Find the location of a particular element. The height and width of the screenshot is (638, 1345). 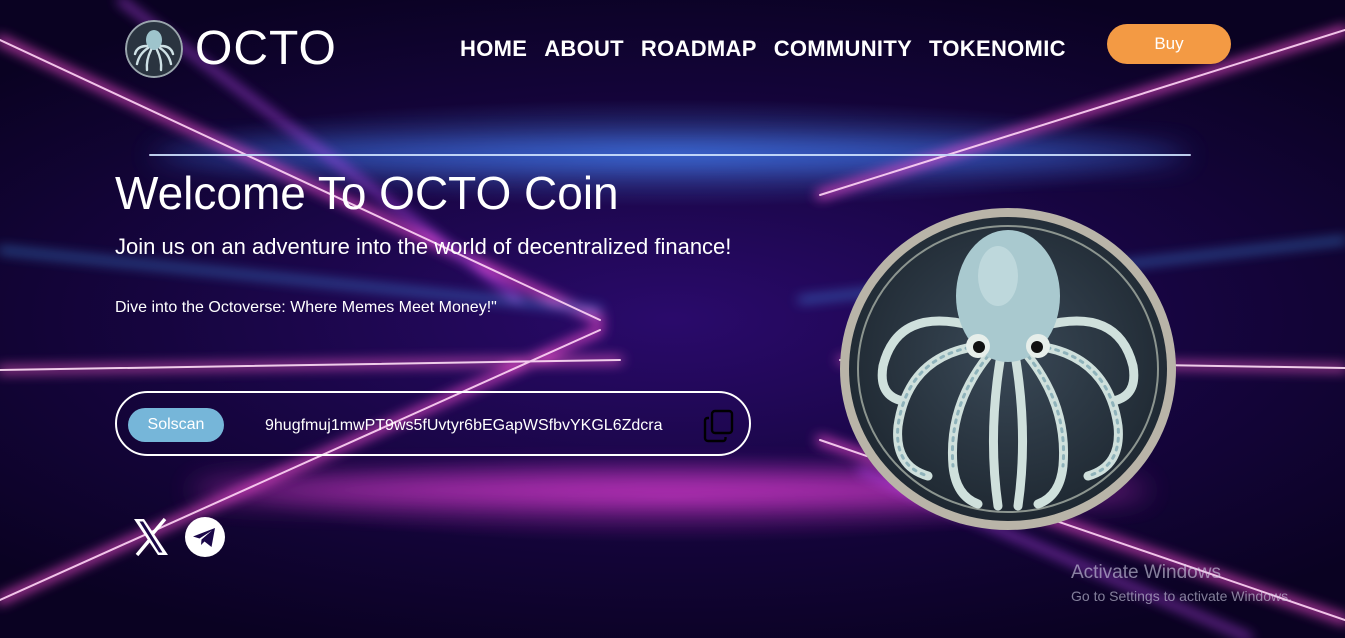

octopus-coin-illustration is located at coordinates (1008, 369).